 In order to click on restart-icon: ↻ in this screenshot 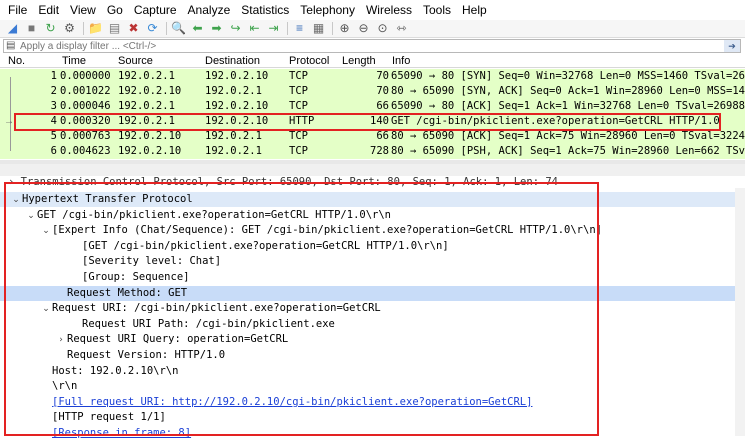, I will do `click(50, 28)`.